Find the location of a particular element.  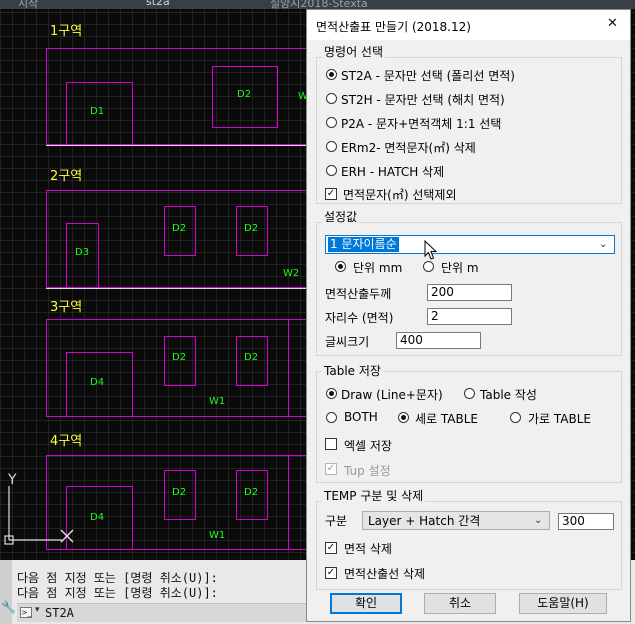

label-exclude-area-text: 면적문자(㎡) 선택제외 is located at coordinates (400, 195).